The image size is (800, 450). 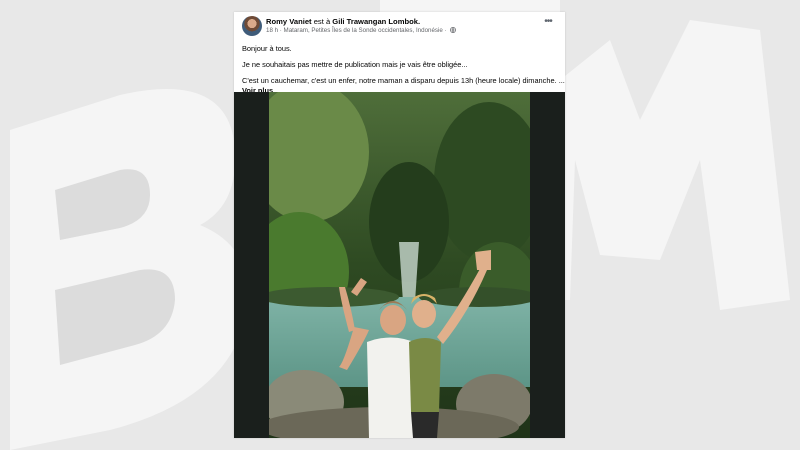 What do you see at coordinates (548, 23) in the screenshot?
I see `more-options-icon: •••` at bounding box center [548, 23].